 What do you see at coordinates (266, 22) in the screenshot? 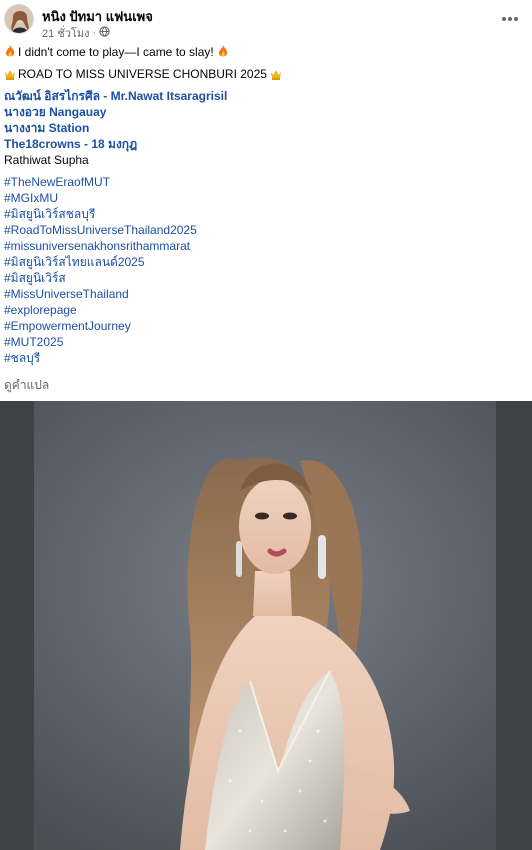
I see `post-header: หนิง ปัทมา แฟนเพจ 21 ชั่วโมง ·` at bounding box center [266, 22].